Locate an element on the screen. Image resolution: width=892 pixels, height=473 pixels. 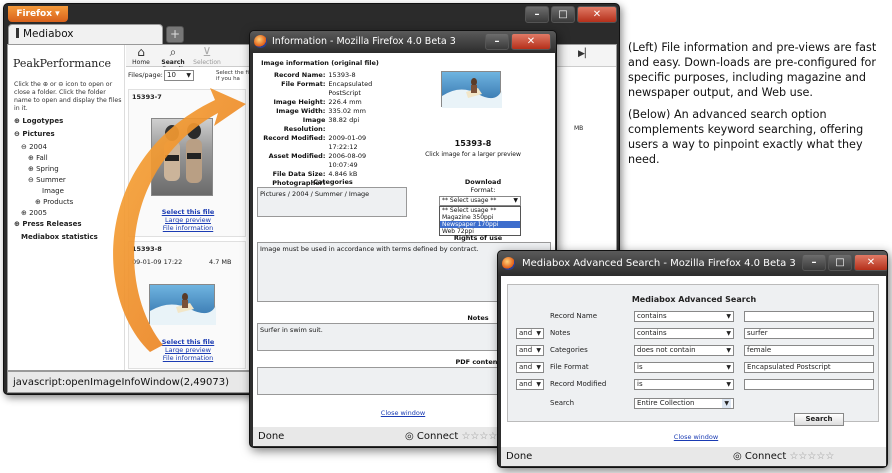
tree-item: Image is located at coordinates (68, 191).